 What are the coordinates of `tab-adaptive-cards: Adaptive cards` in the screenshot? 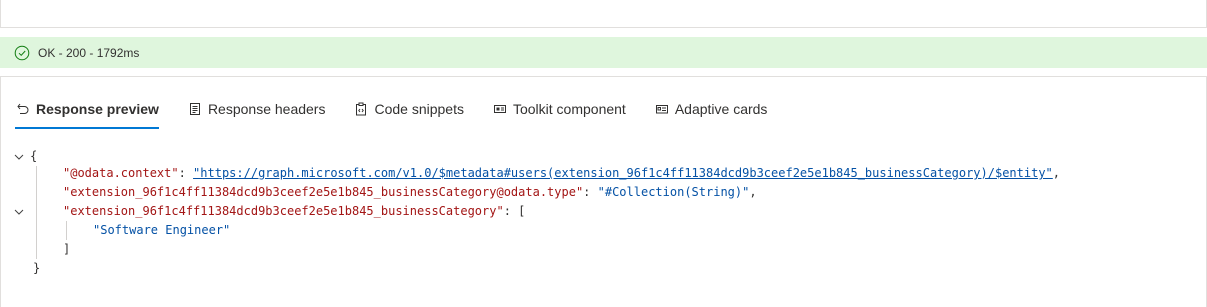 It's located at (711, 109).